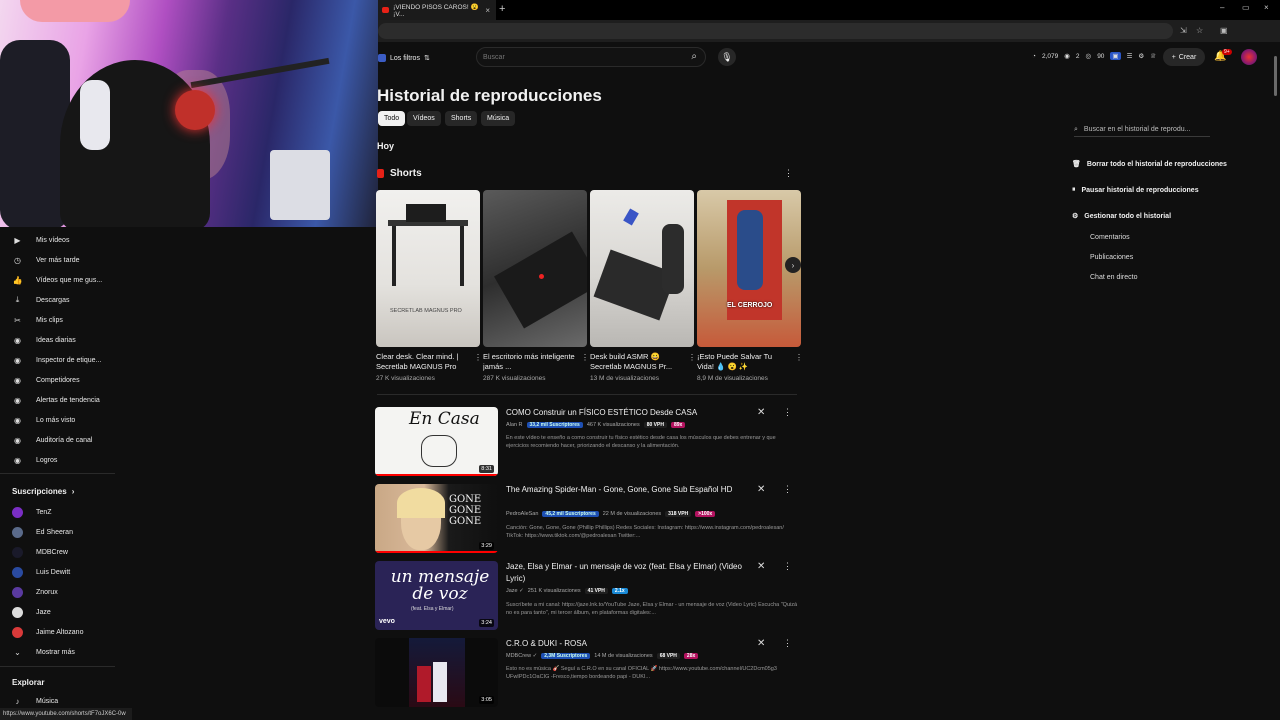  What do you see at coordinates (17, 299) in the screenshot?
I see `download-icon: ⤓` at bounding box center [17, 299].